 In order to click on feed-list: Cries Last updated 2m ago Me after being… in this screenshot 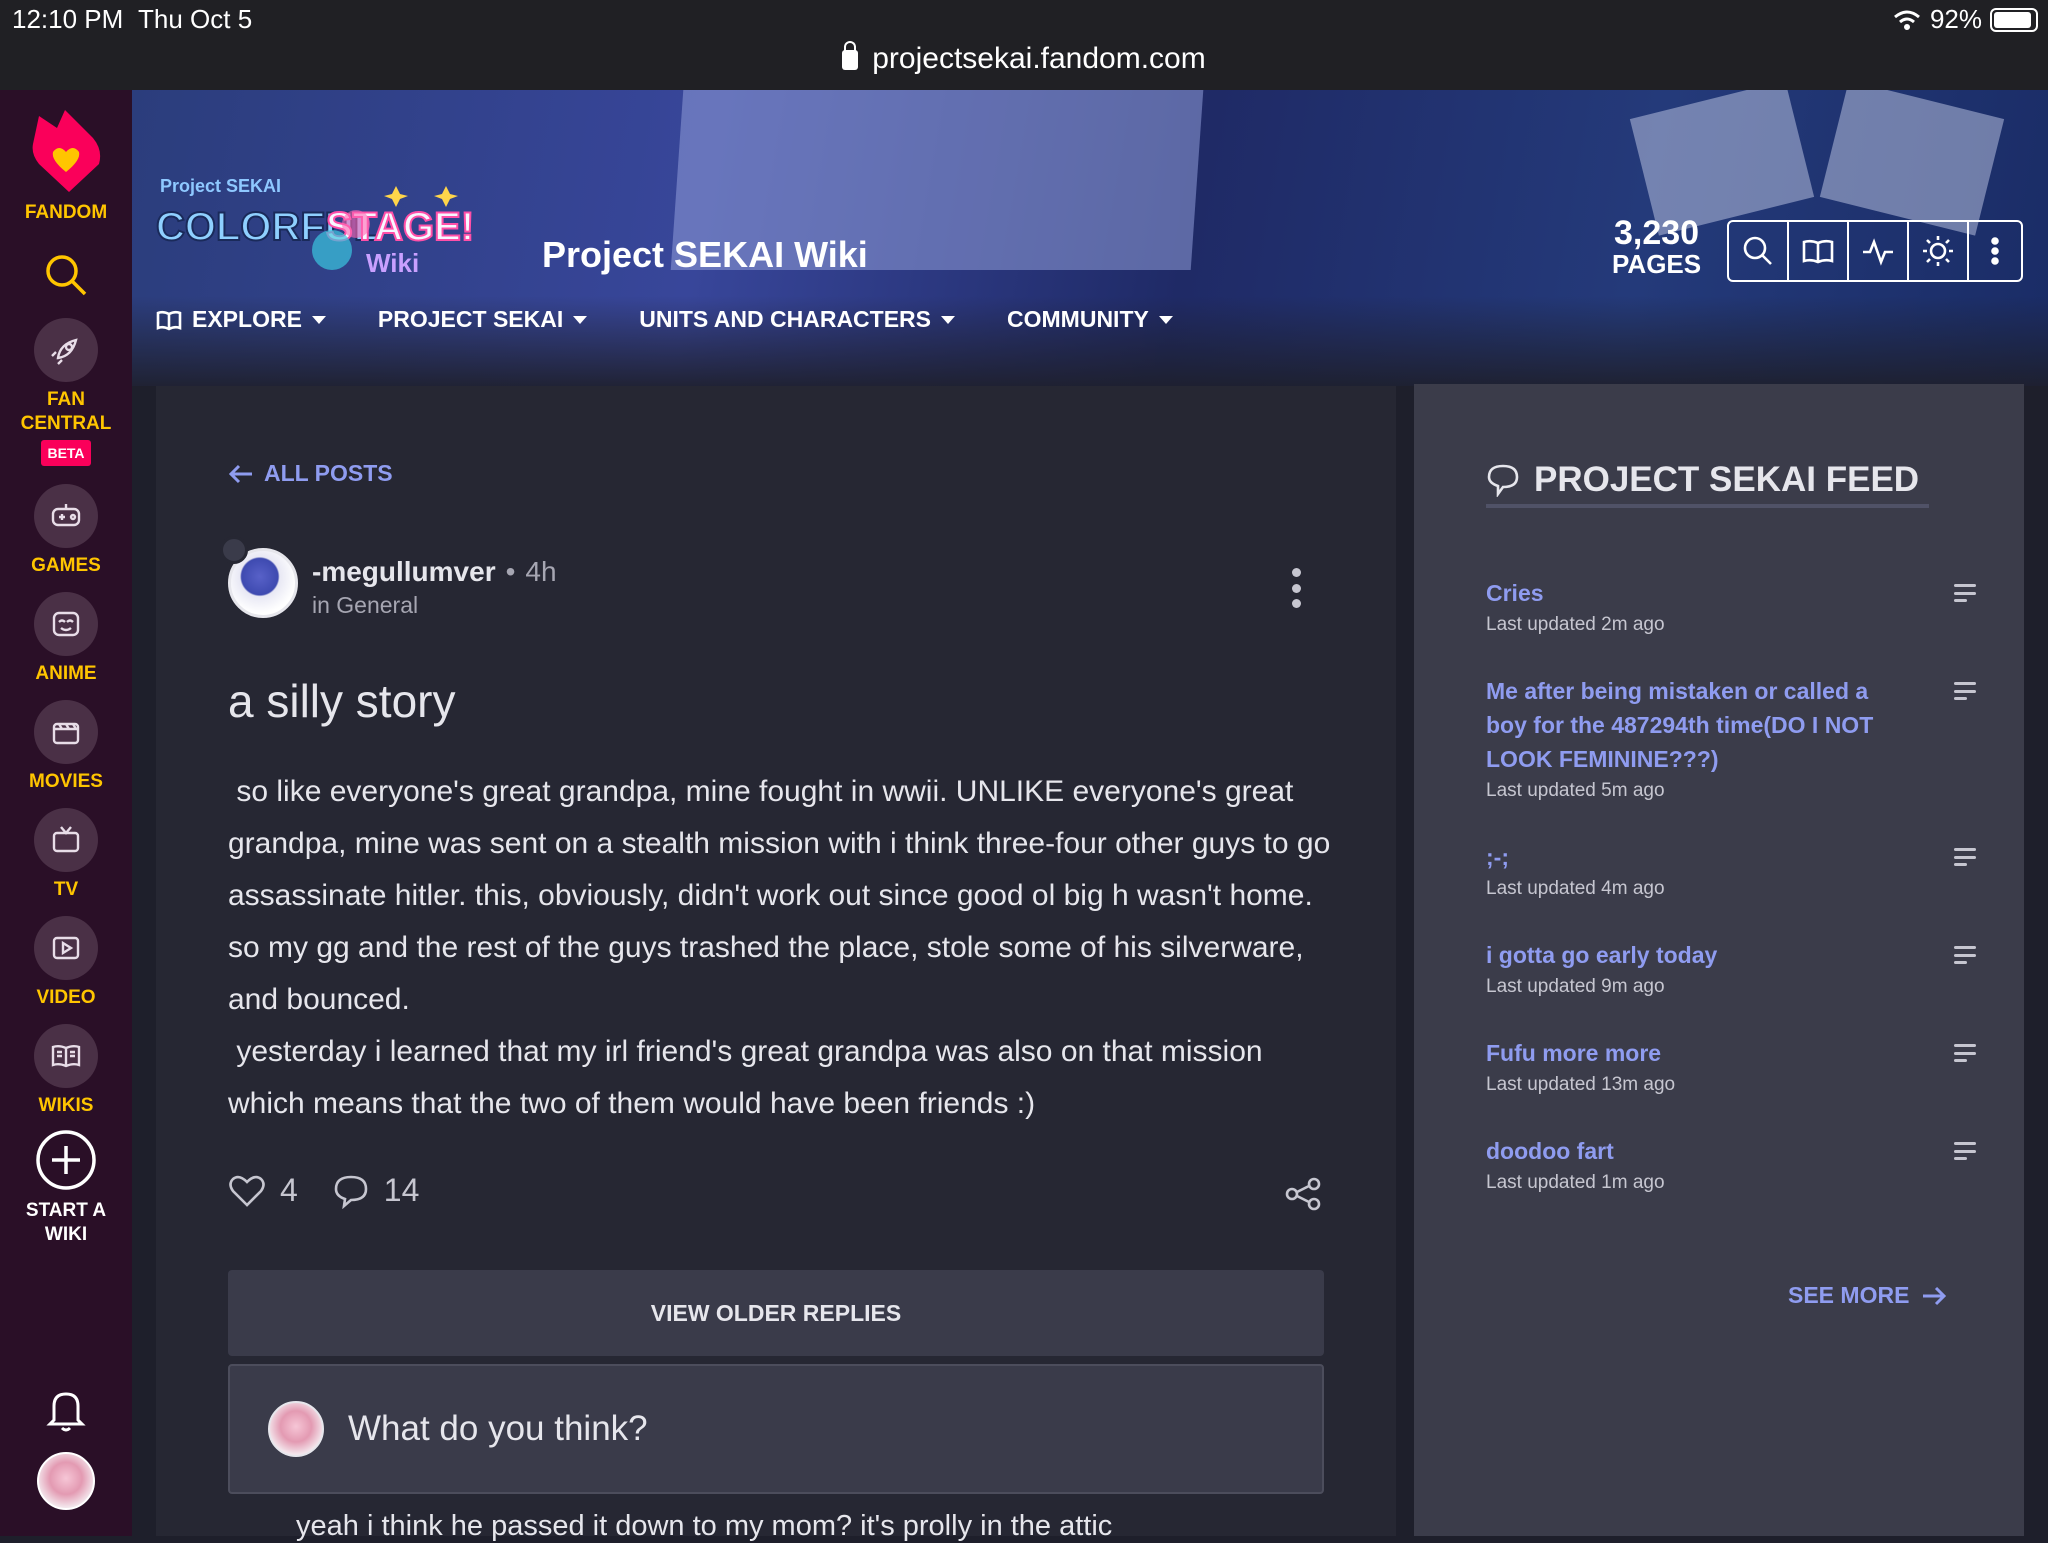, I will do `click(1731, 904)`.